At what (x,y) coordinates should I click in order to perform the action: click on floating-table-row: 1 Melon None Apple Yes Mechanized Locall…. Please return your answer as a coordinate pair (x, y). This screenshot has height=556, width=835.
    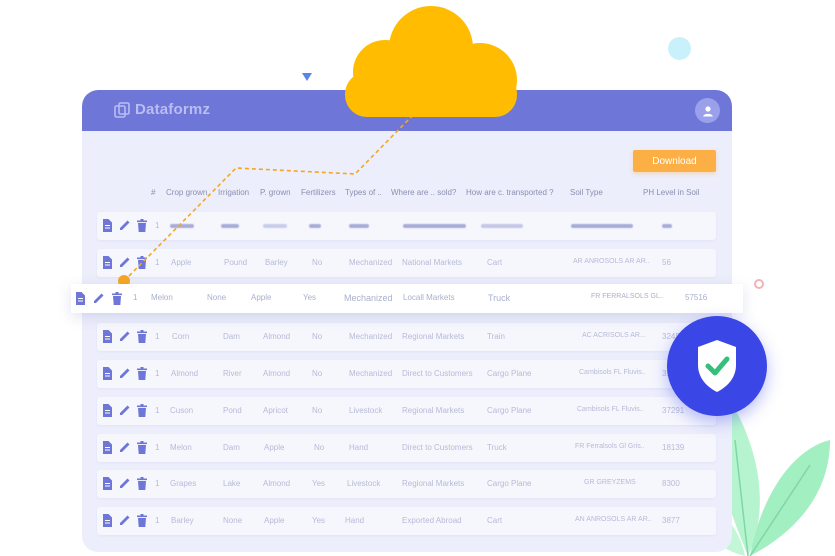
    Looking at the image, I should click on (407, 298).